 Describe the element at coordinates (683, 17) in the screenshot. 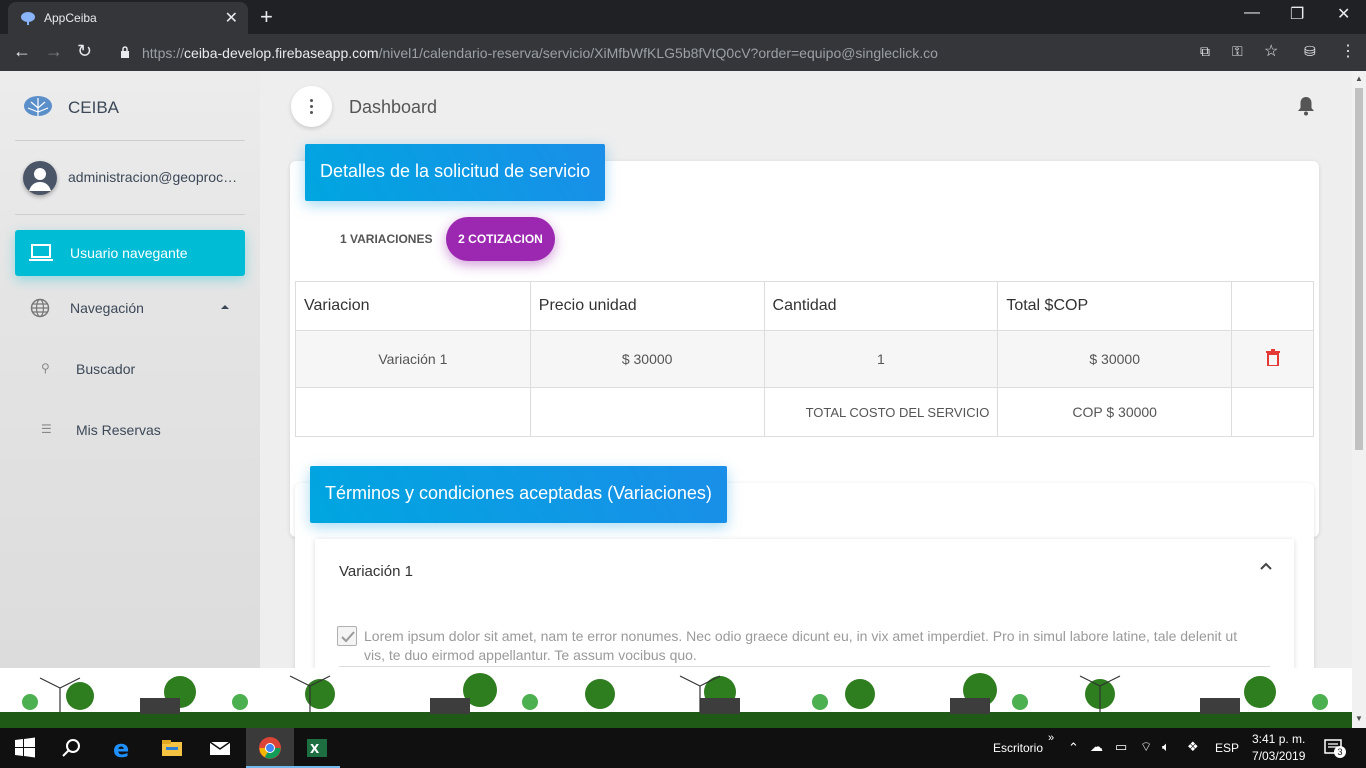

I see `browser-tab-strip: AppCeiba ✕ + — ❐ ✕` at that location.